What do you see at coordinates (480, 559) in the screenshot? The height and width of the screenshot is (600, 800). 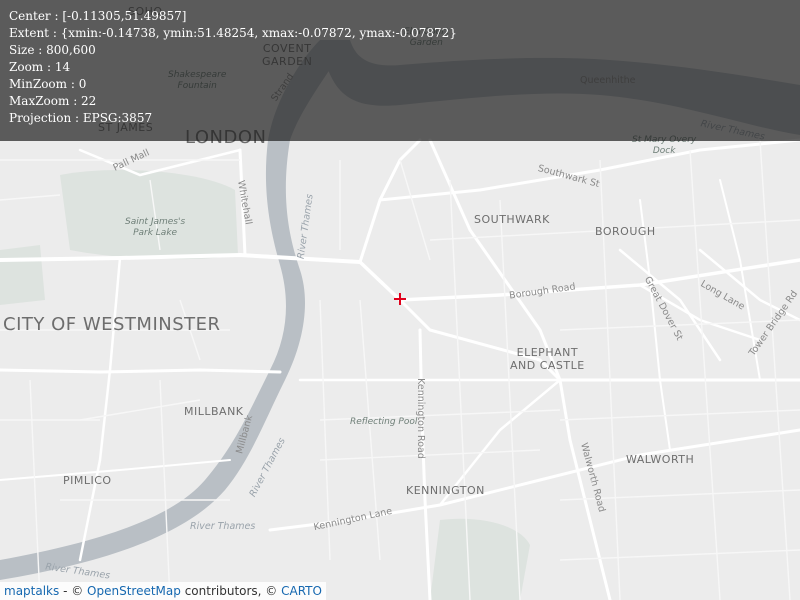 I see `kennington-park` at bounding box center [480, 559].